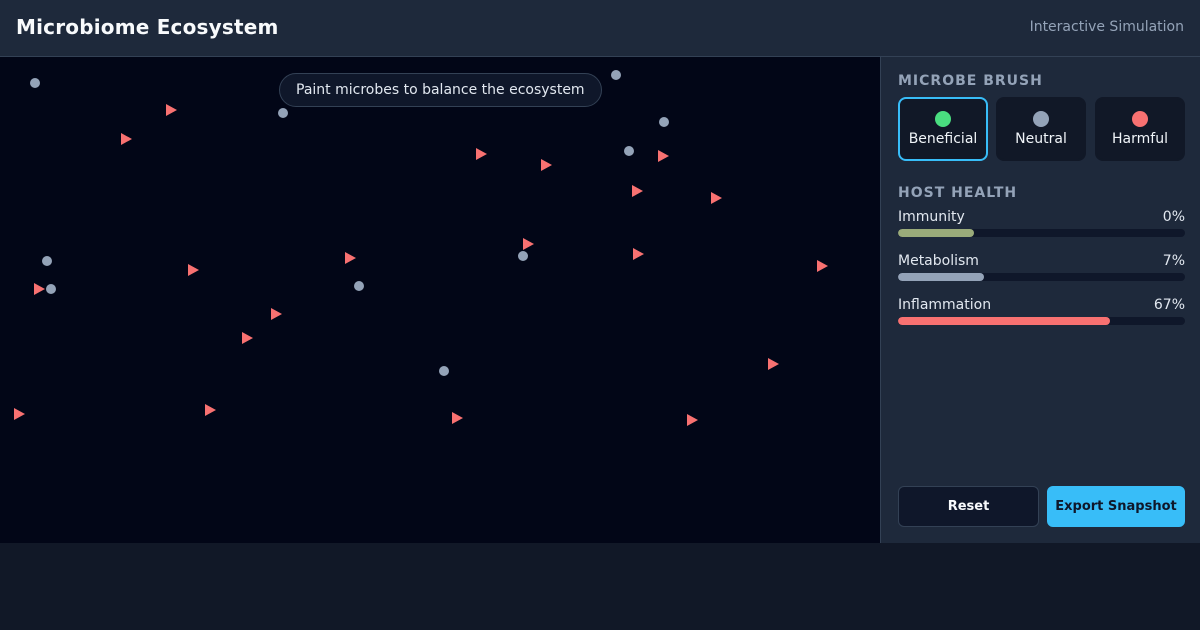 This screenshot has height=630, width=1200. I want to click on app-title: Microbiome Ecosystem, so click(147, 27).